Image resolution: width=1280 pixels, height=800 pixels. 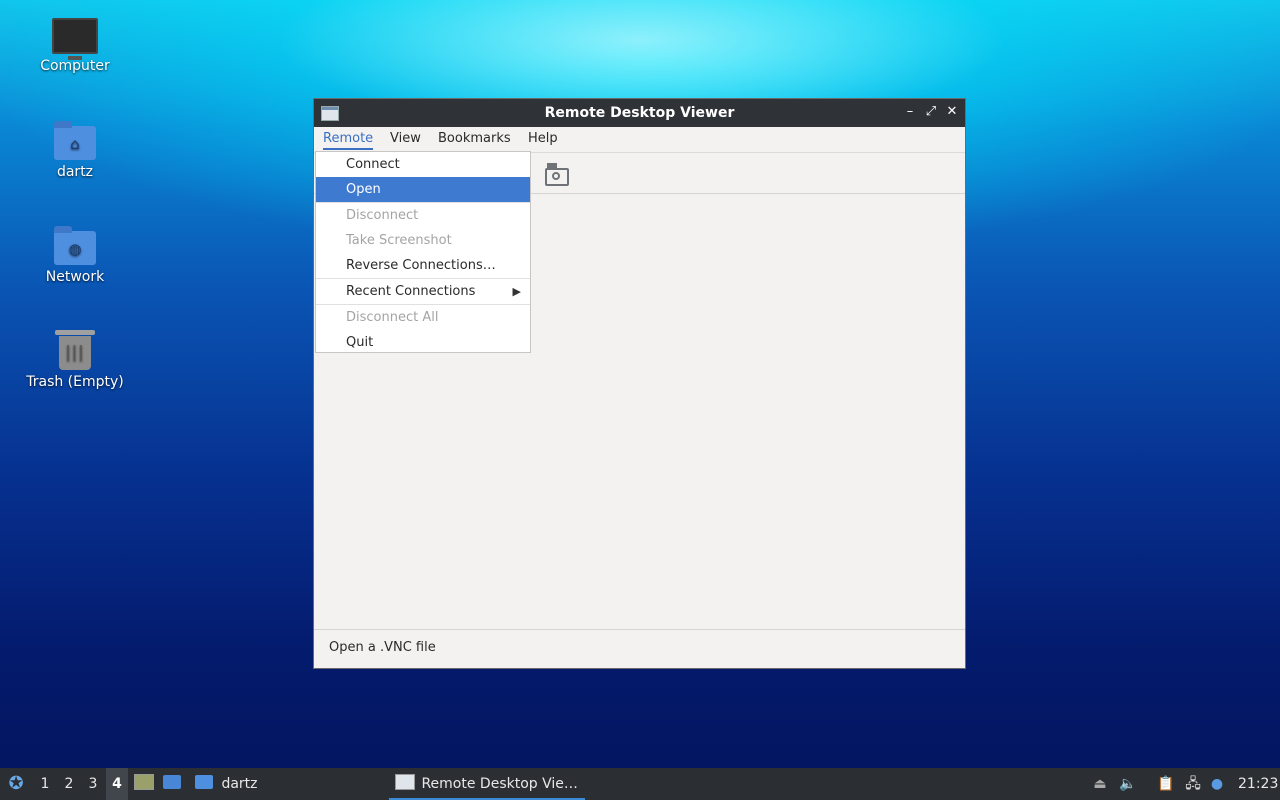 I want to click on menu-help: Help, so click(x=543, y=138).